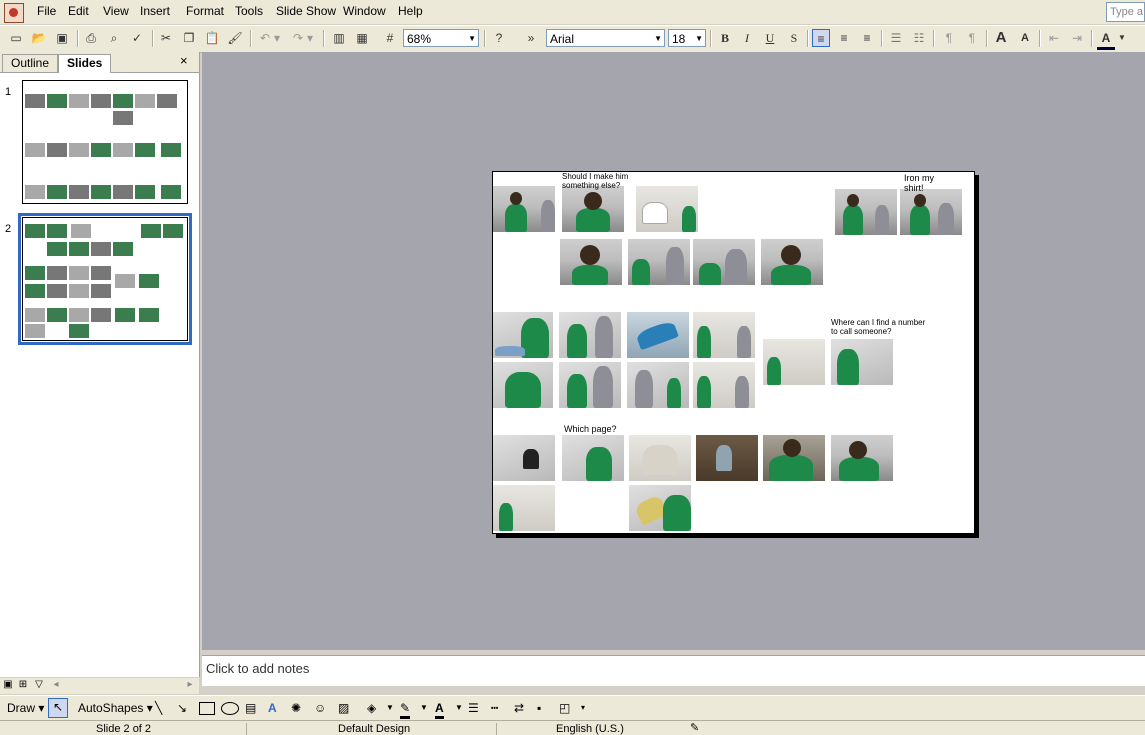  Describe the element at coordinates (277, 38) in the screenshot. I see `undo-dropdown-icon: ▾` at that location.